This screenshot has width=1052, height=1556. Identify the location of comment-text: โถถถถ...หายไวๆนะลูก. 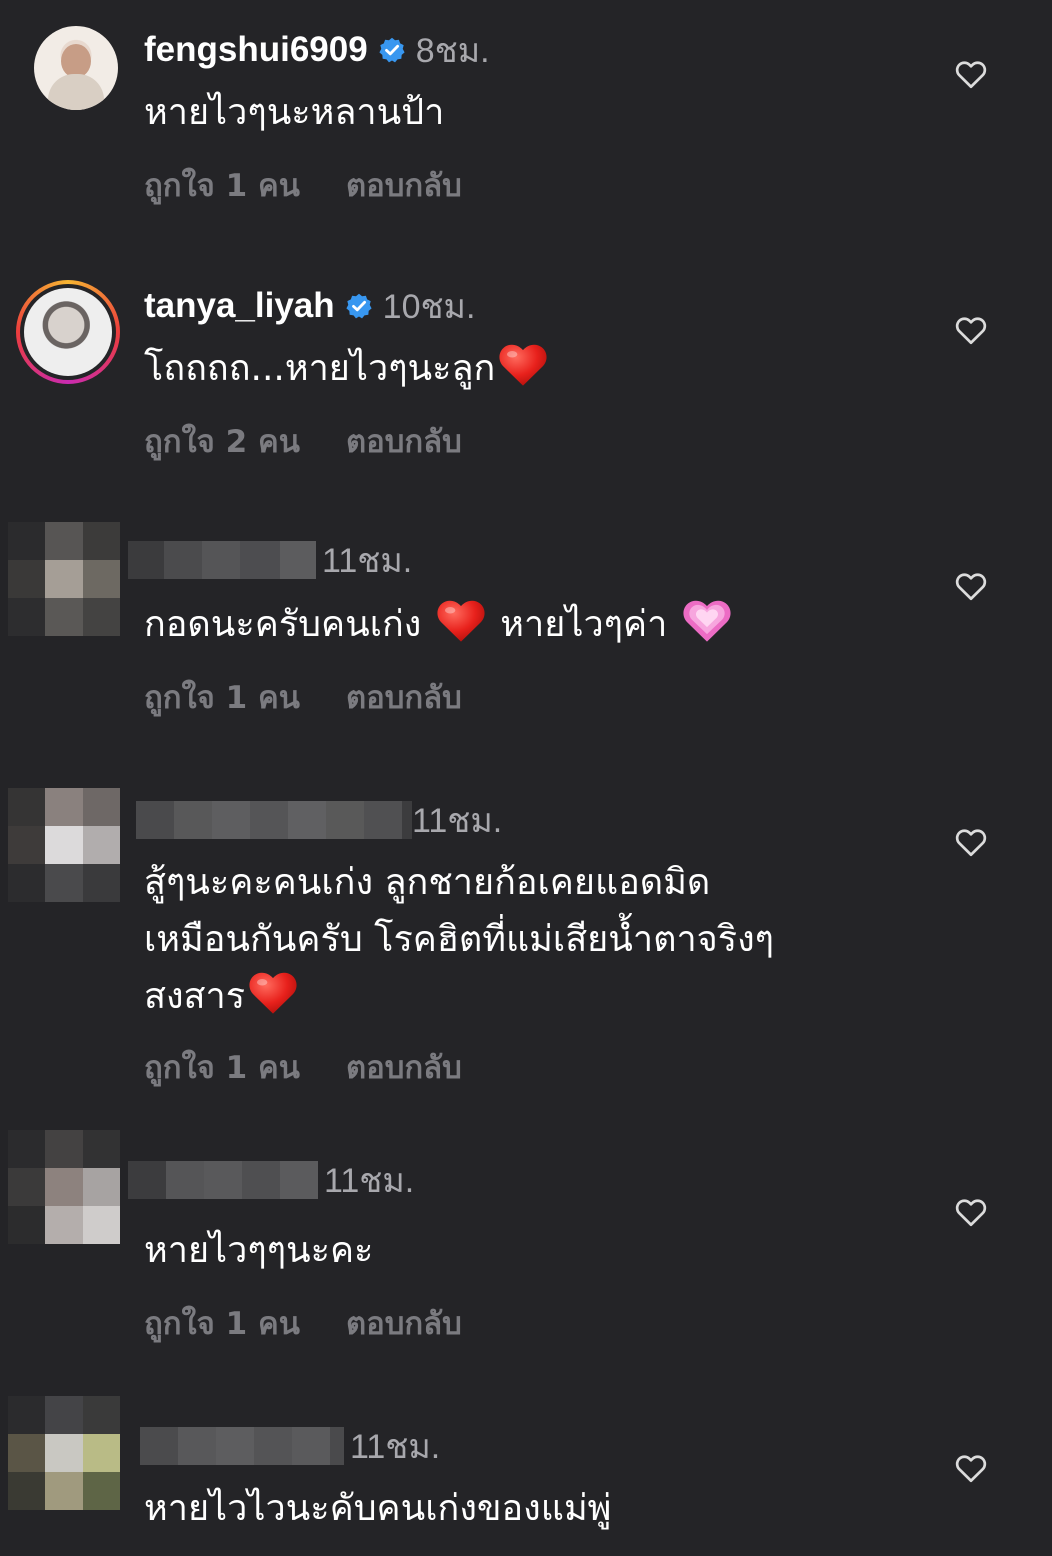
(524, 368).